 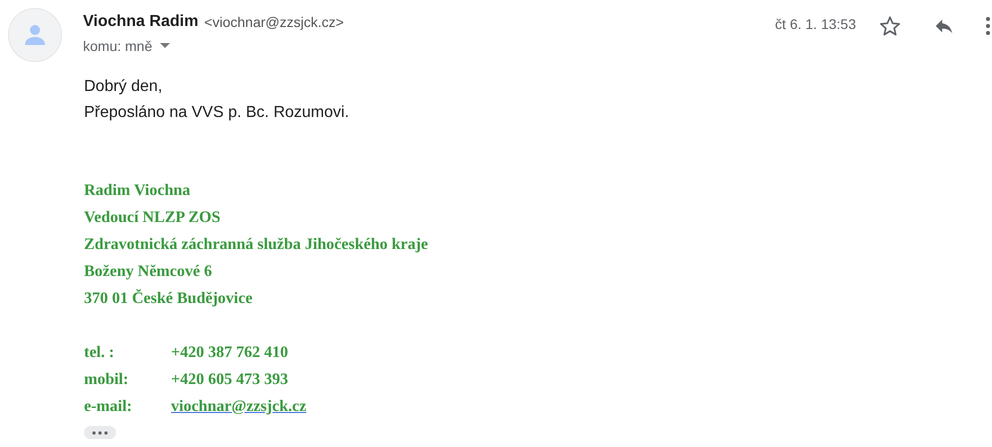 I want to click on signature-line: Vedoucí NLZP ZOS, so click(x=152, y=218).